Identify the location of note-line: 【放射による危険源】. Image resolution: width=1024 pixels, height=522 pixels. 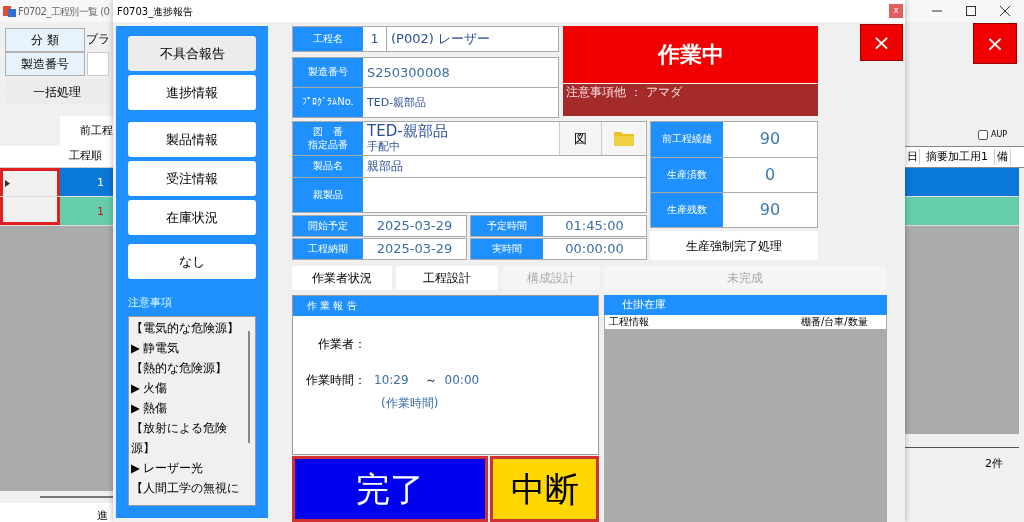
(179, 438).